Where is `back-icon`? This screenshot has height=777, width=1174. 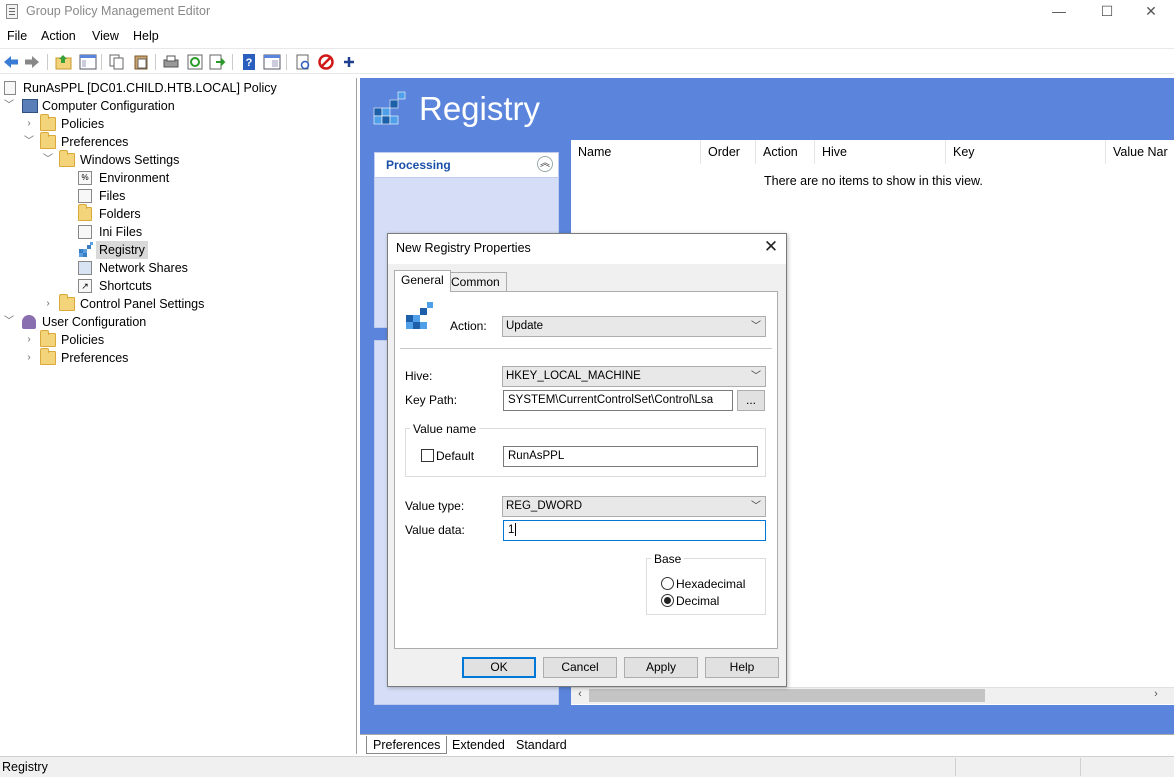
back-icon is located at coordinates (11, 62).